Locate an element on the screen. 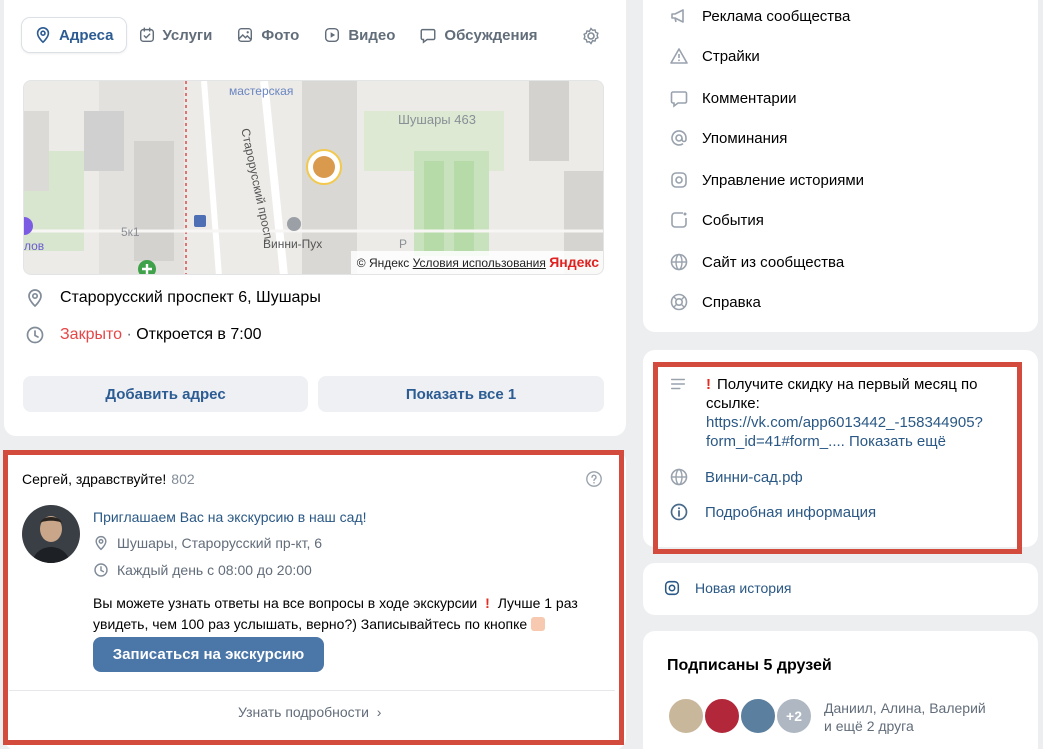 This screenshot has height=749, width=1043. map-attribution: © Яндекс Условия использования Яндекс is located at coordinates (476, 262).